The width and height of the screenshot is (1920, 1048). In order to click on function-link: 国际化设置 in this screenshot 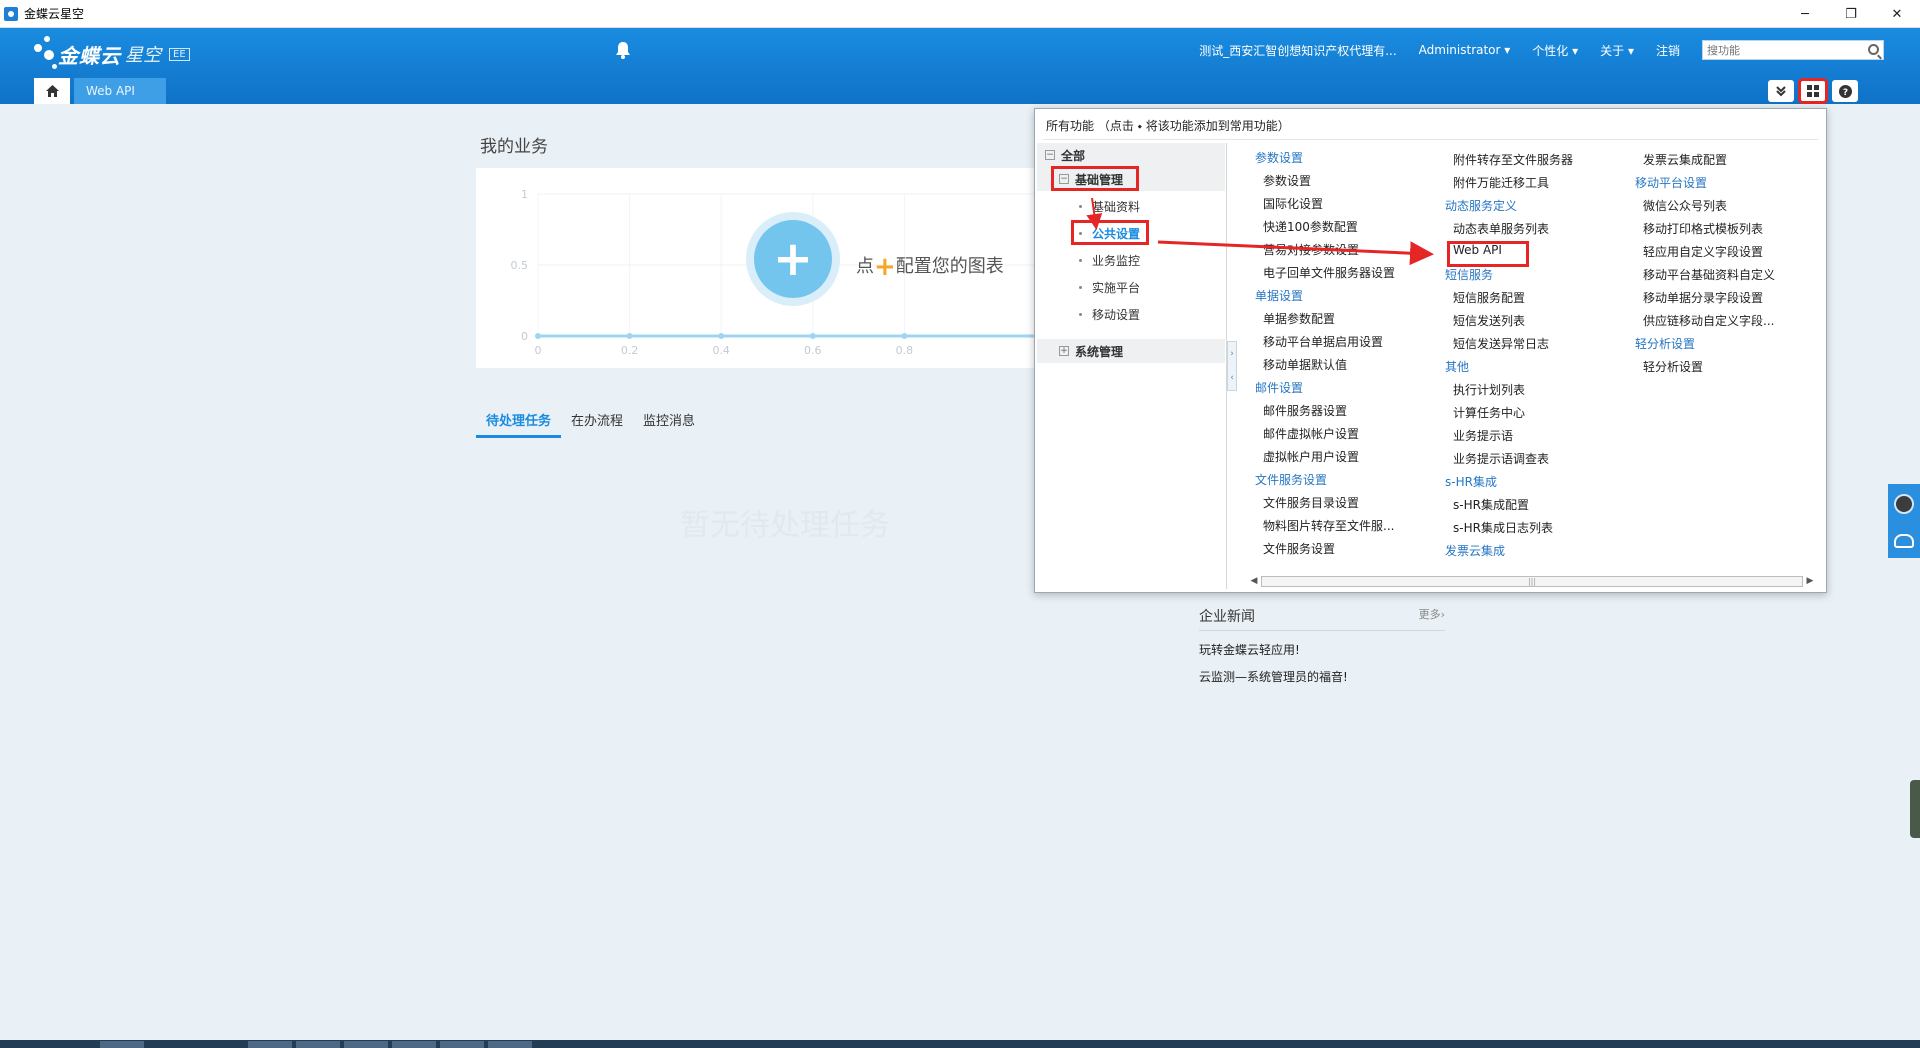, I will do `click(1293, 203)`.